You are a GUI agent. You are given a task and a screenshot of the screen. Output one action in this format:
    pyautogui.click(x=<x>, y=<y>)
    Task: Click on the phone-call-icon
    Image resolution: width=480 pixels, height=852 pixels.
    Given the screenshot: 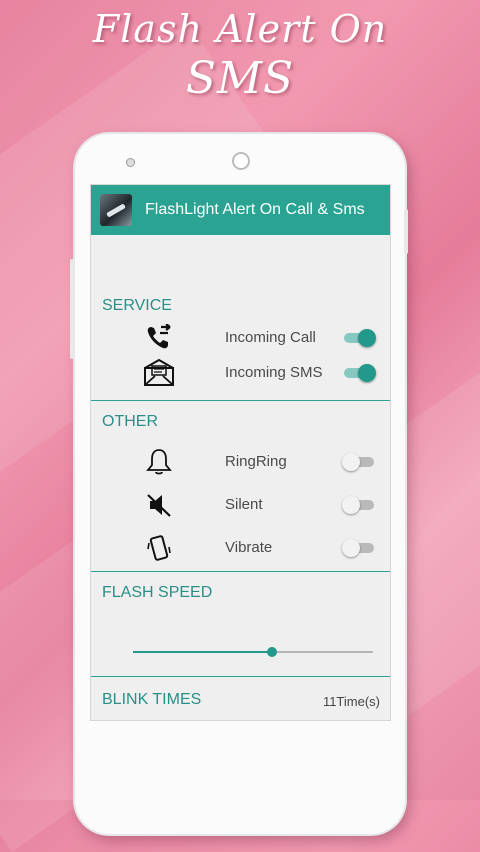 What is the action you would take?
    pyautogui.click(x=159, y=338)
    